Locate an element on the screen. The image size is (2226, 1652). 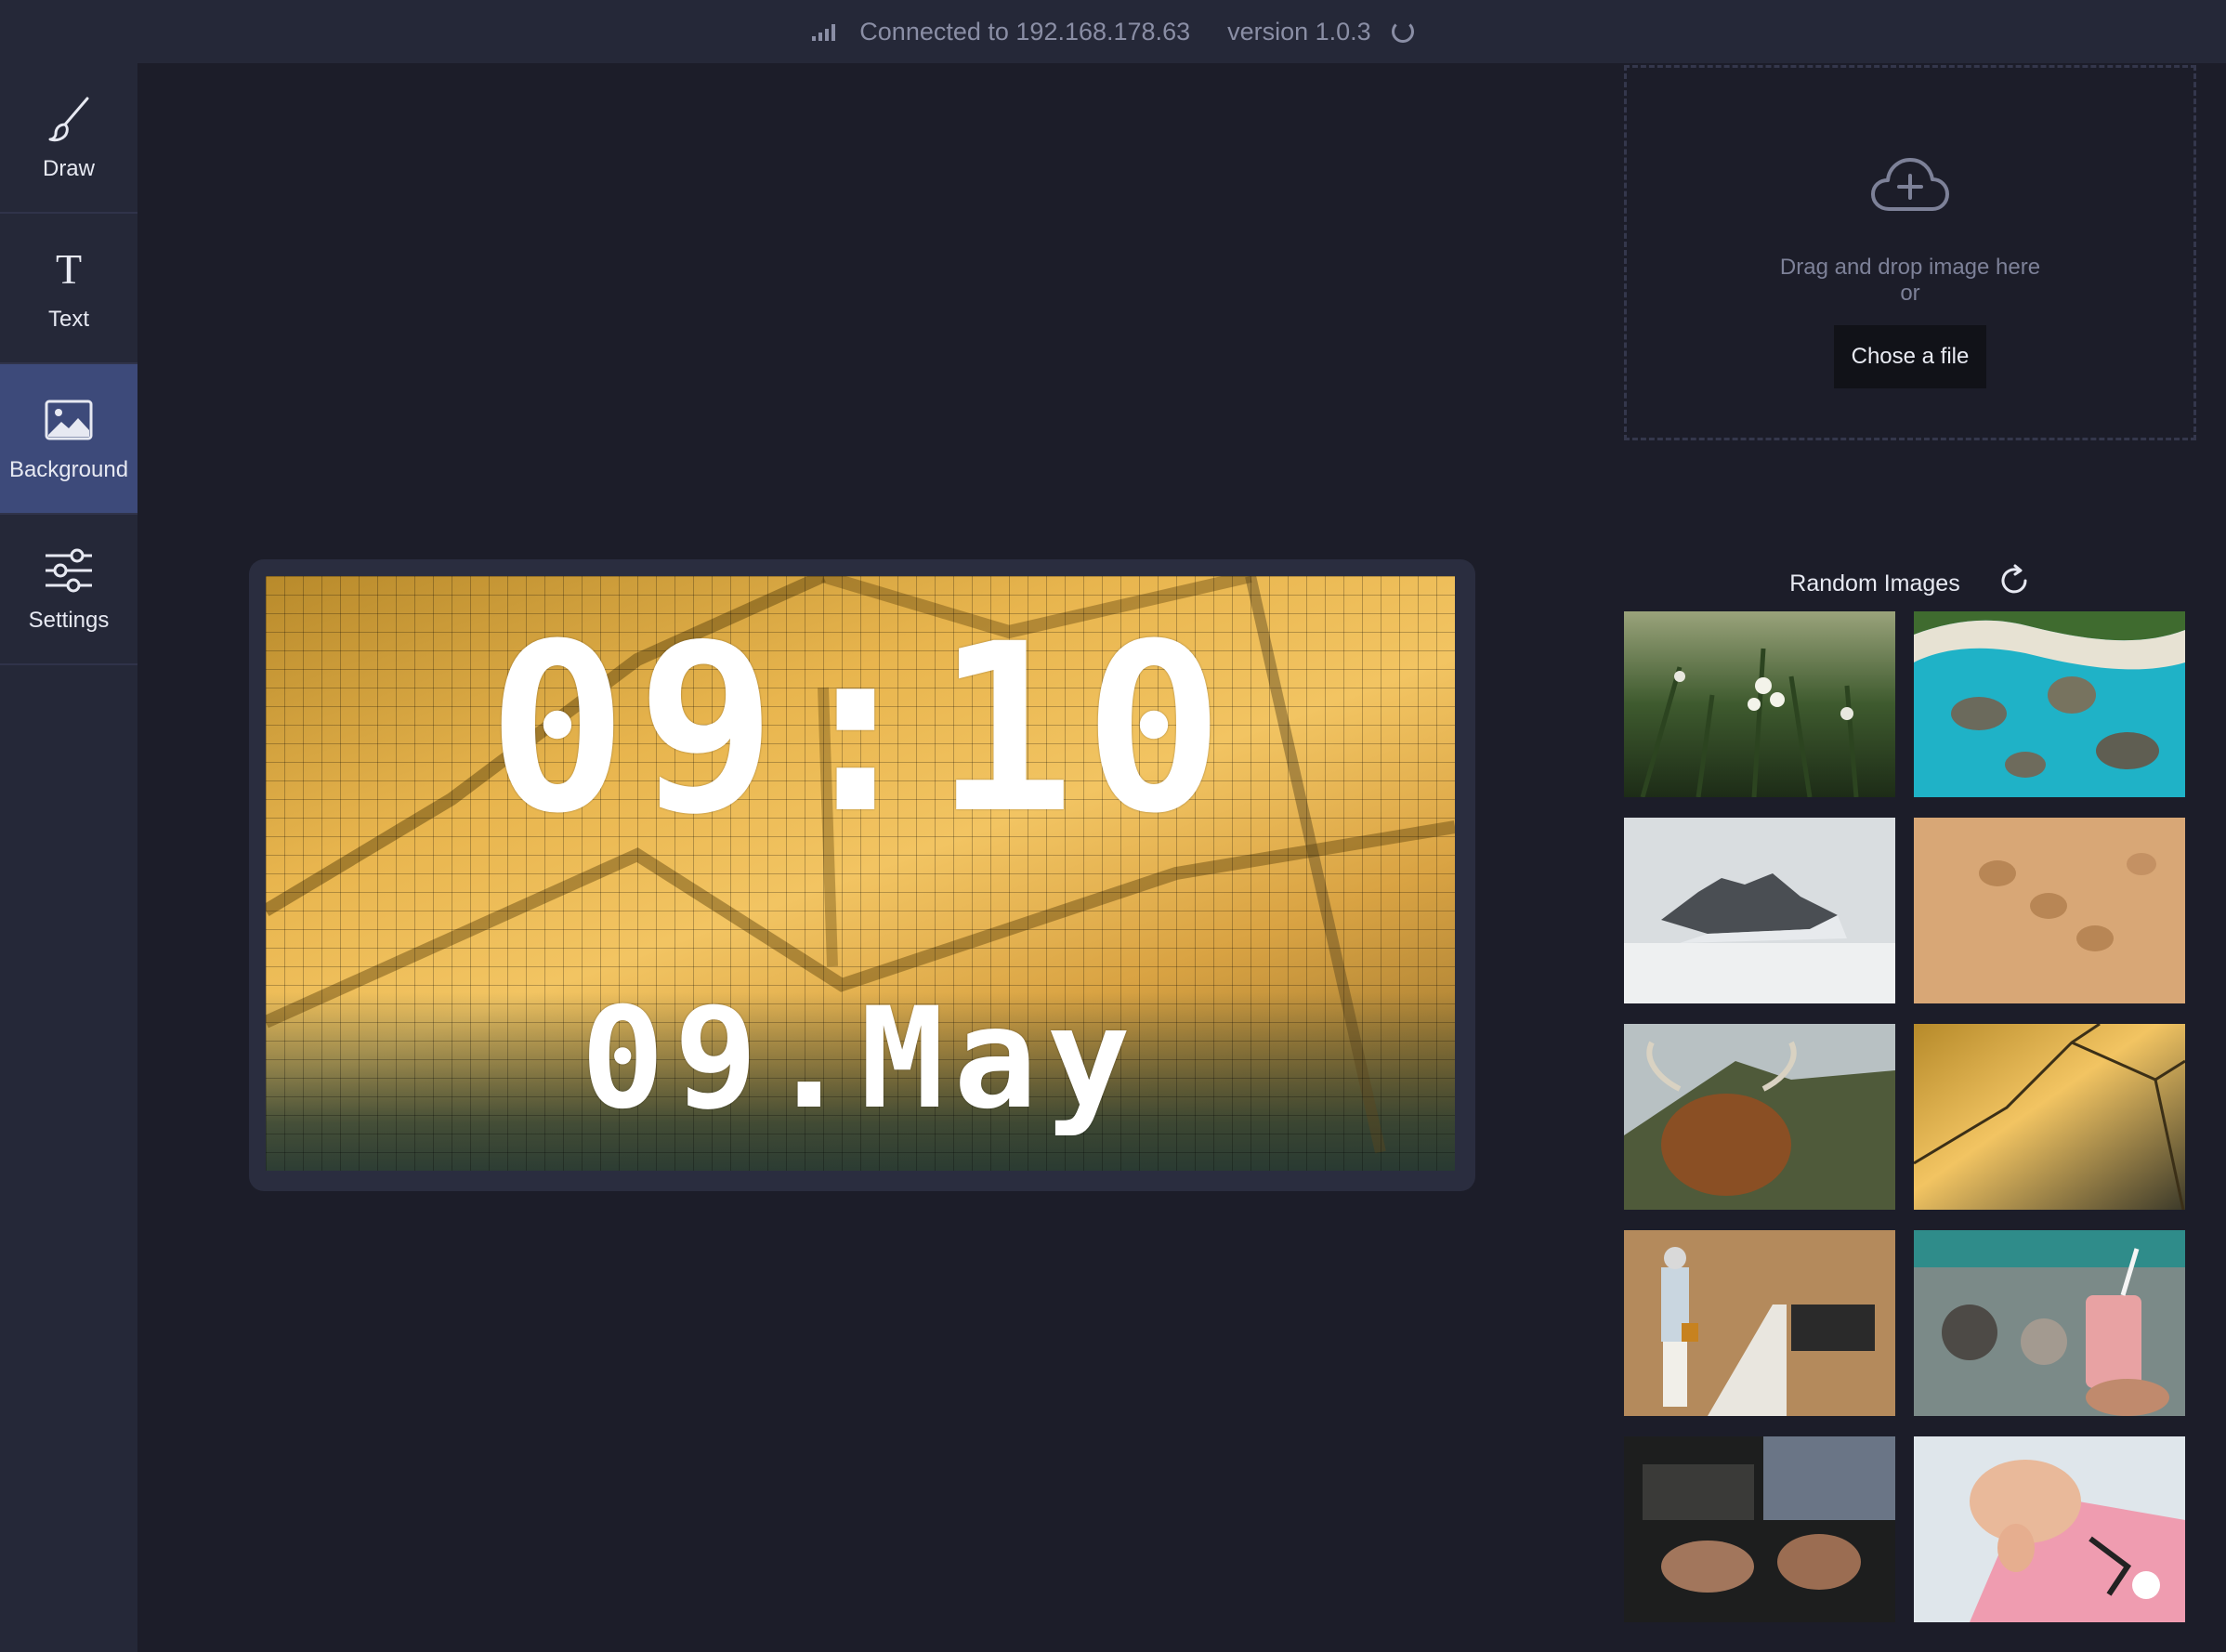
thumbnail-flowers-grass is located at coordinates (1759, 704).